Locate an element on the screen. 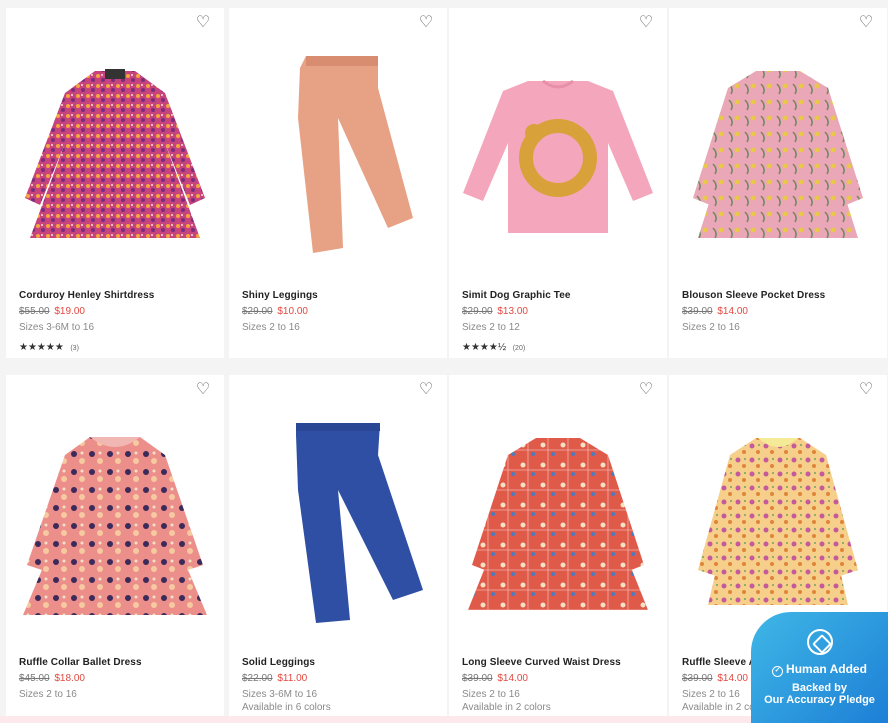 The image size is (888, 723). product-name: Simit Dog Graphic Tee is located at coordinates (516, 295).